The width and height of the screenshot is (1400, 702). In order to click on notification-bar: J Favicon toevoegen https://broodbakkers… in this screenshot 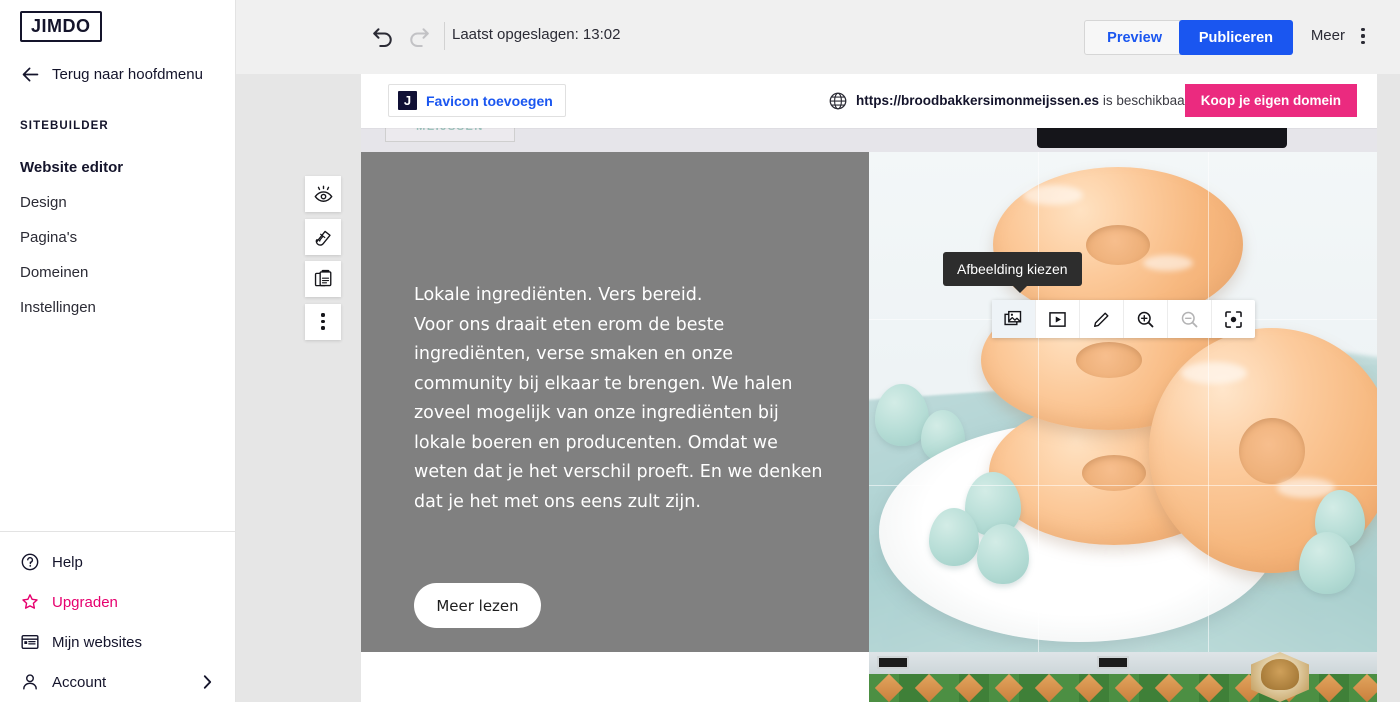, I will do `click(869, 101)`.